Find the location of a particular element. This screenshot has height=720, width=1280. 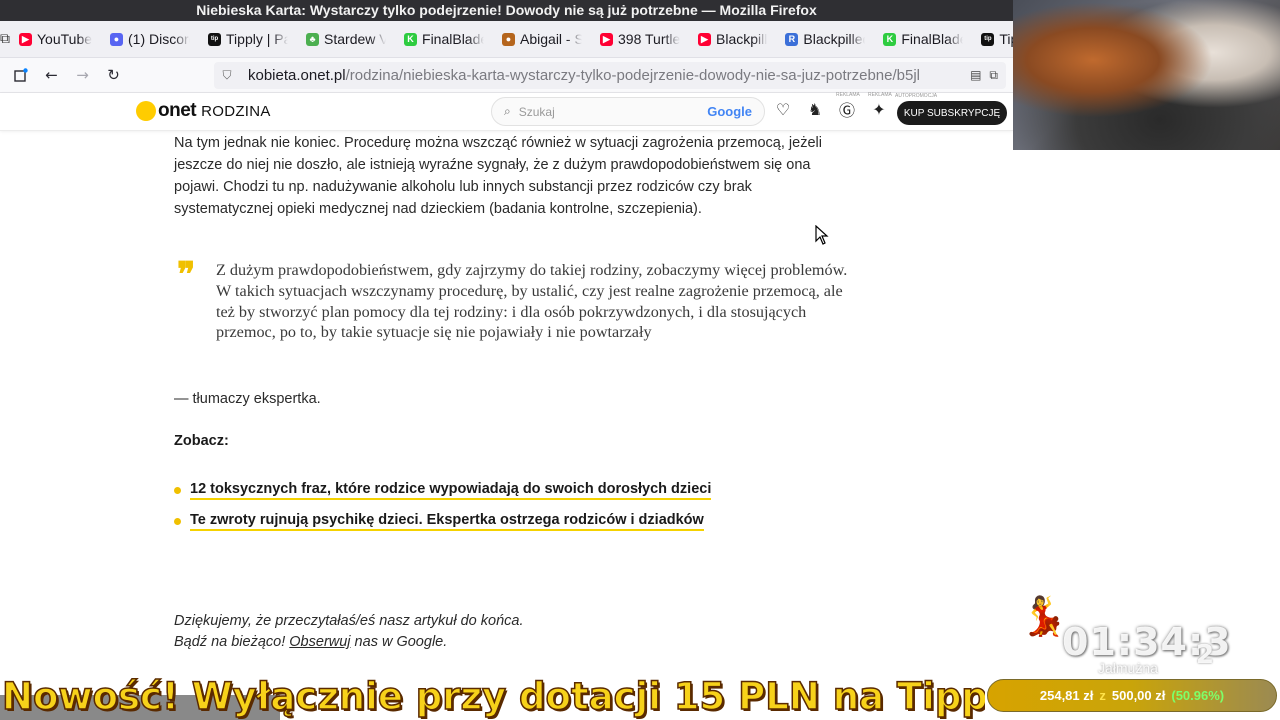

bookmark-label: Abigail - Stardew is located at coordinates (551, 39).